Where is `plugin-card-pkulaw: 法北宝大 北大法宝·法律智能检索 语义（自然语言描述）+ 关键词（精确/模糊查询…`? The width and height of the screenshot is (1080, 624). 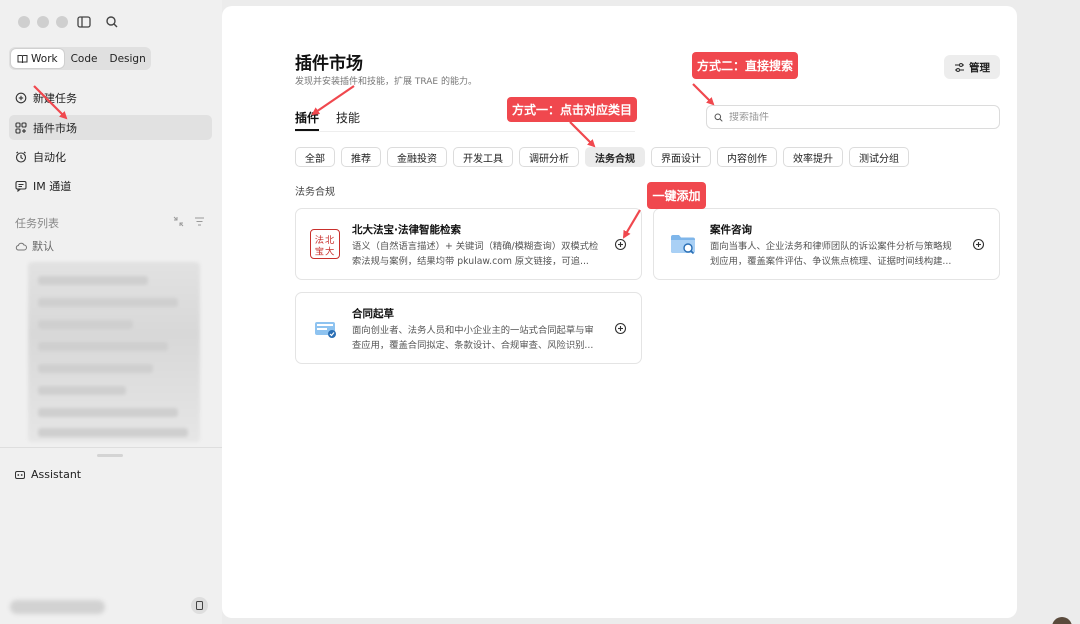 plugin-card-pkulaw: 法北宝大 北大法宝·法律智能检索 语义（自然语言描述）+ 关键词（精确/模糊查询… is located at coordinates (468, 244).